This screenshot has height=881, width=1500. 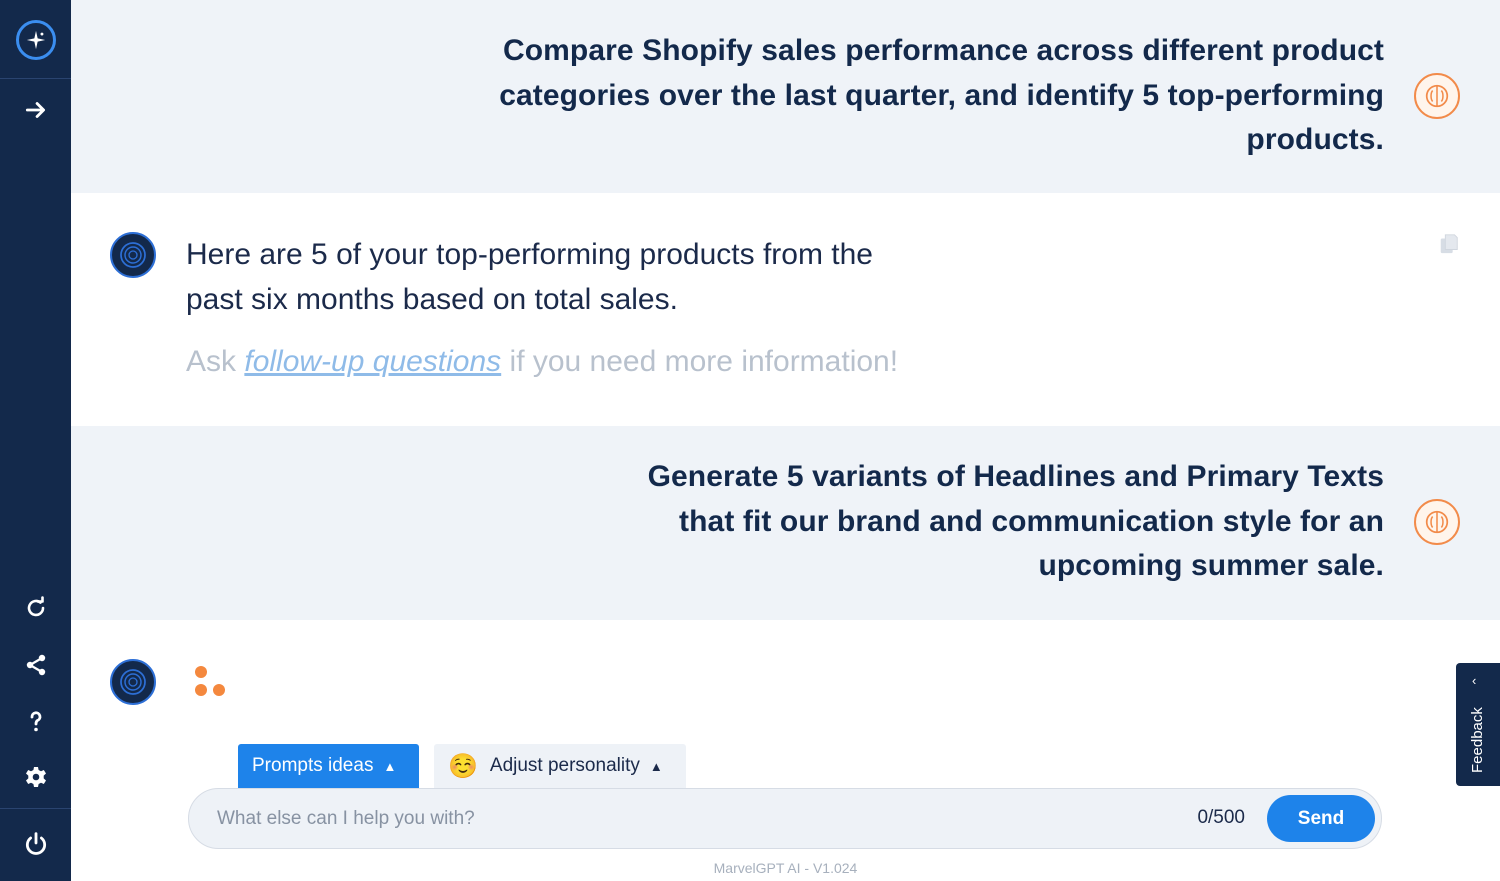 What do you see at coordinates (667, 819) in the screenshot?
I see `message-input` at bounding box center [667, 819].